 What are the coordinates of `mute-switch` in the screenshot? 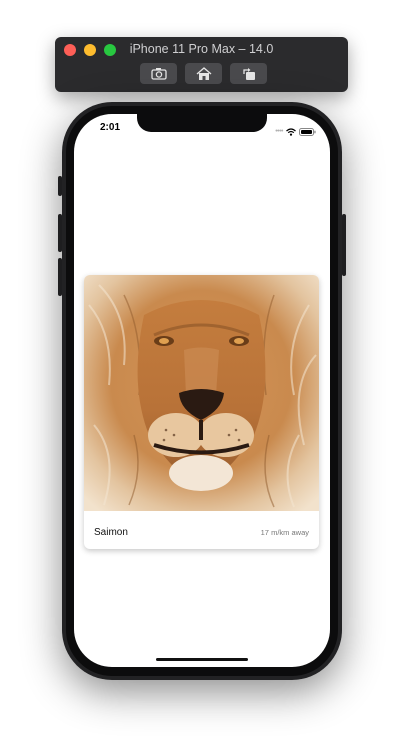 It's located at (60, 186).